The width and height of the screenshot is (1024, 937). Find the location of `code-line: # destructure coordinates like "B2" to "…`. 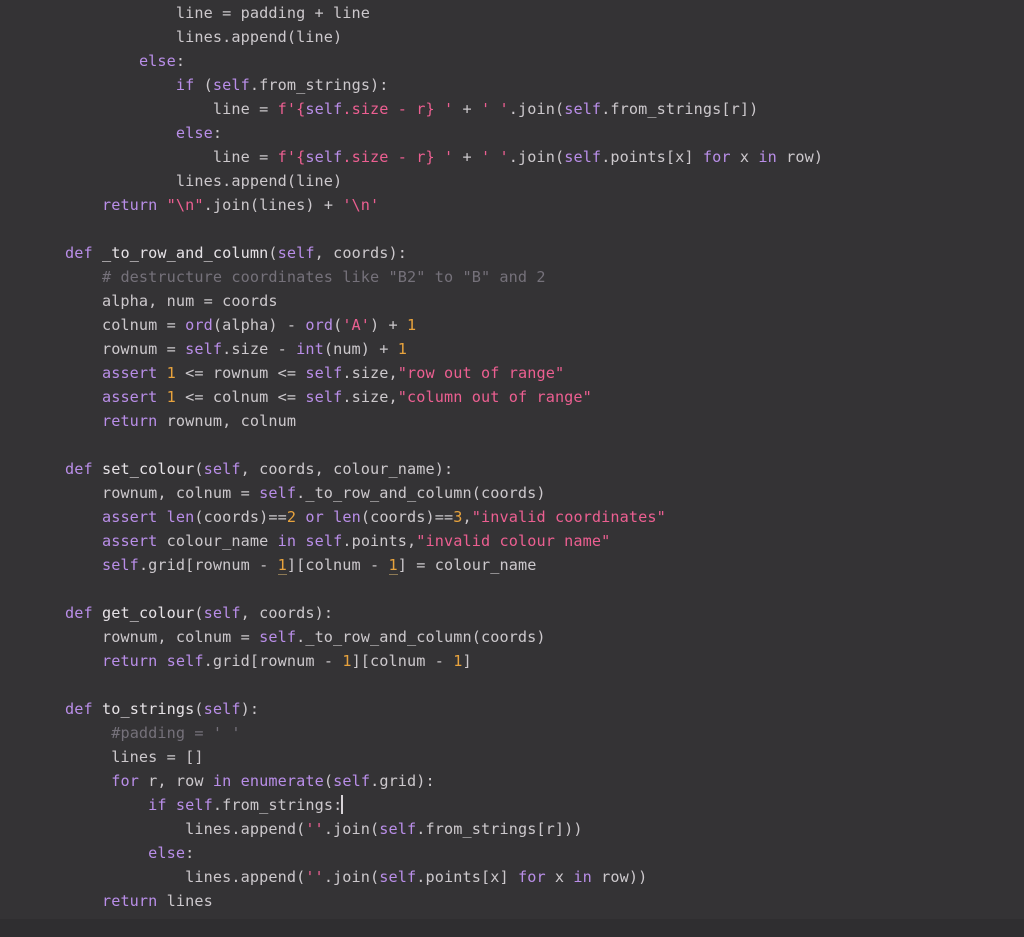

code-line: # destructure coordinates like "B2" to "… is located at coordinates (512, 277).